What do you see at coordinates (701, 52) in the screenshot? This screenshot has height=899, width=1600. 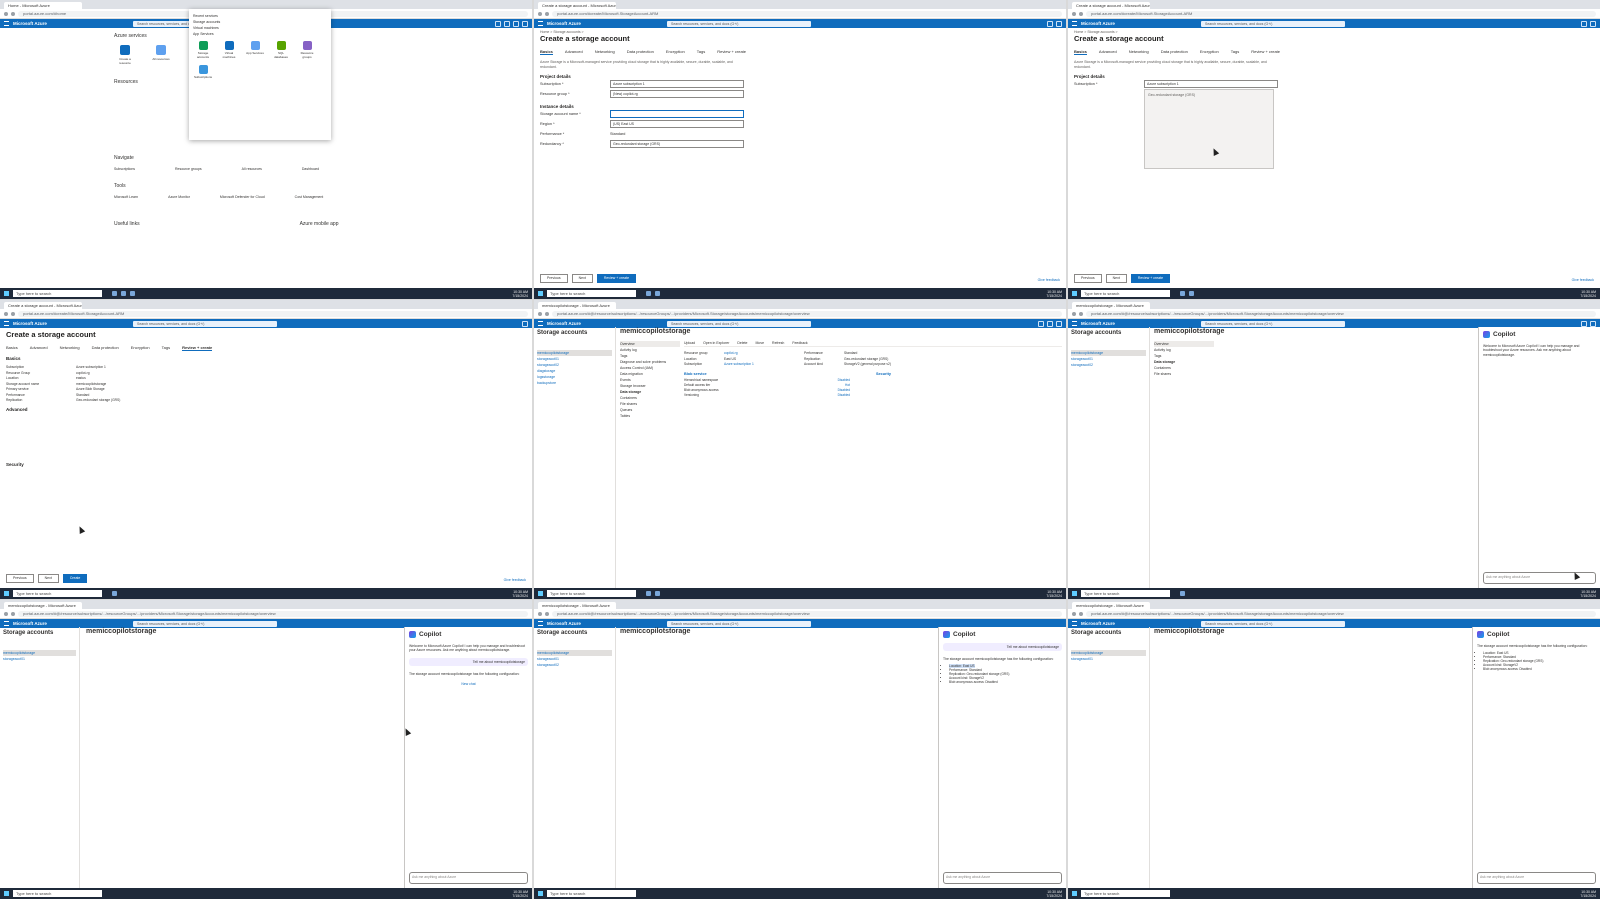 I see `tab-tags: Tags` at bounding box center [701, 52].